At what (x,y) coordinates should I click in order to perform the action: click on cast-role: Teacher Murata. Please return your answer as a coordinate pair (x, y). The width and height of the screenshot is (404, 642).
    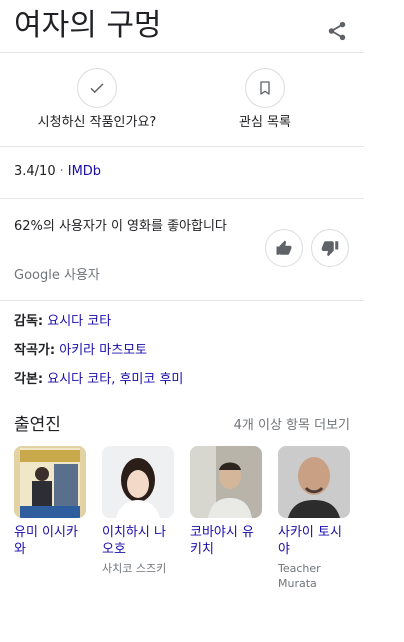
    Looking at the image, I should click on (299, 576).